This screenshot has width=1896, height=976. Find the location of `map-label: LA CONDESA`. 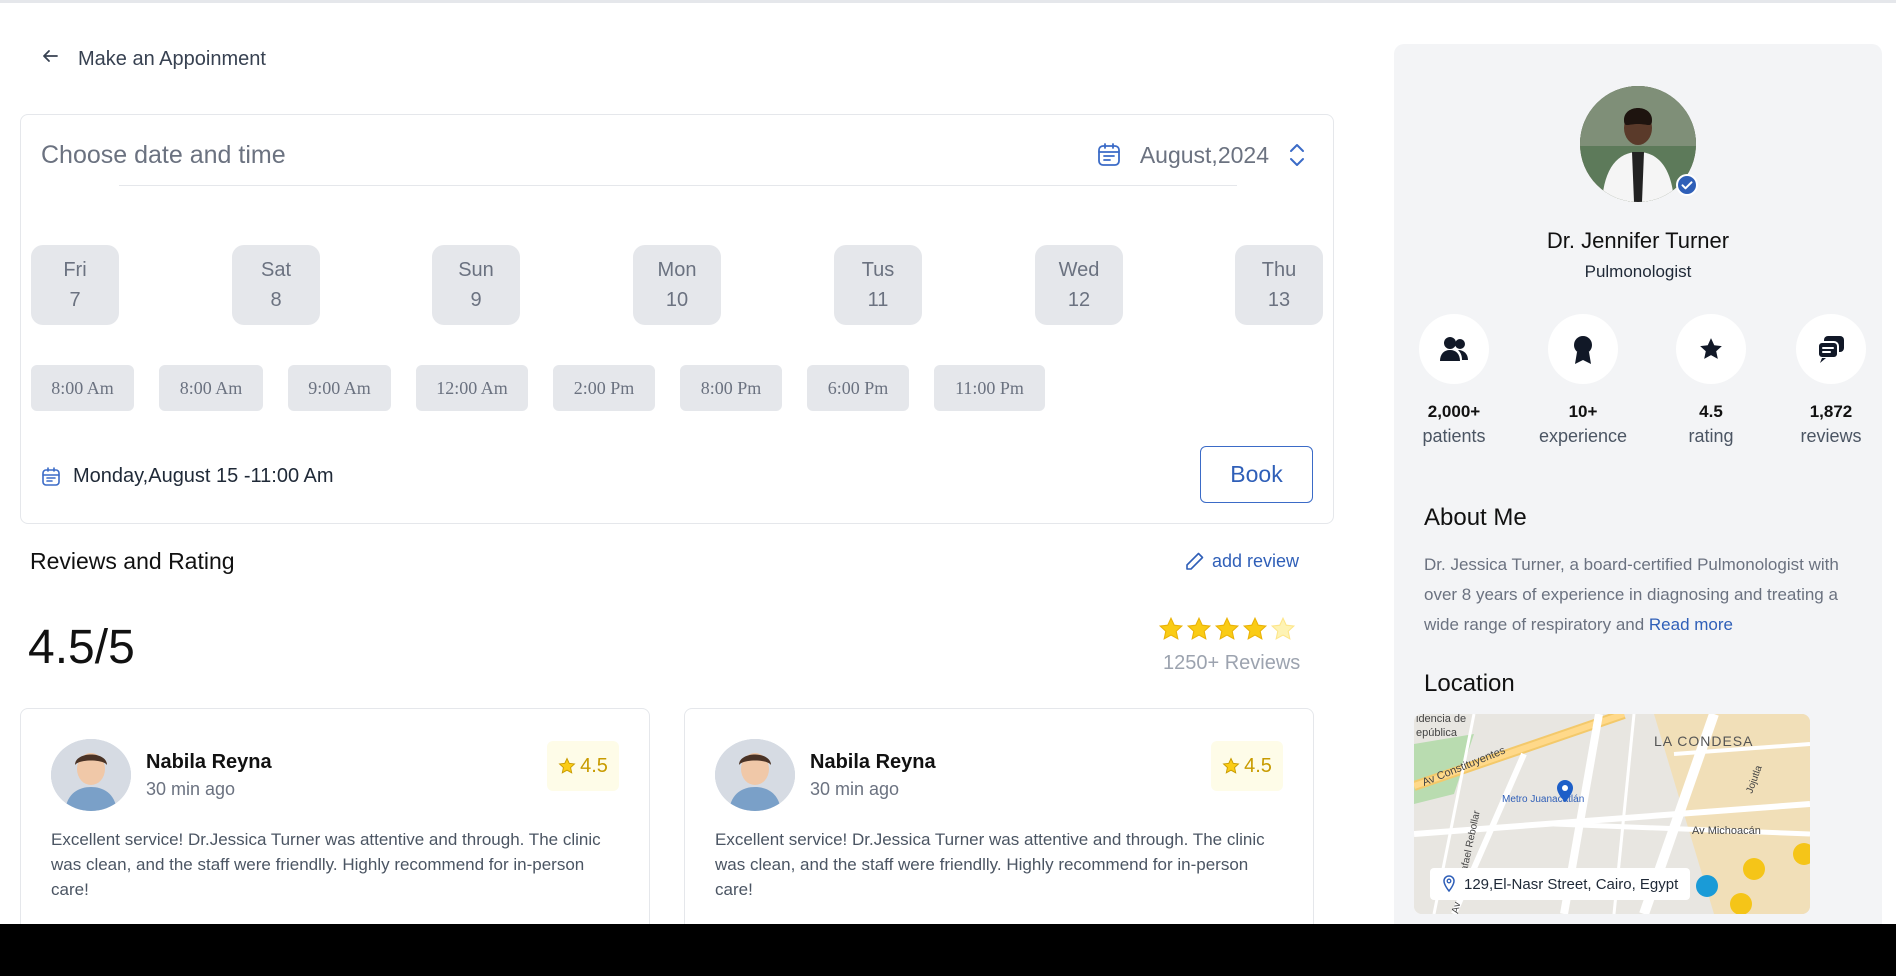

map-label: LA CONDESA is located at coordinates (1703, 741).